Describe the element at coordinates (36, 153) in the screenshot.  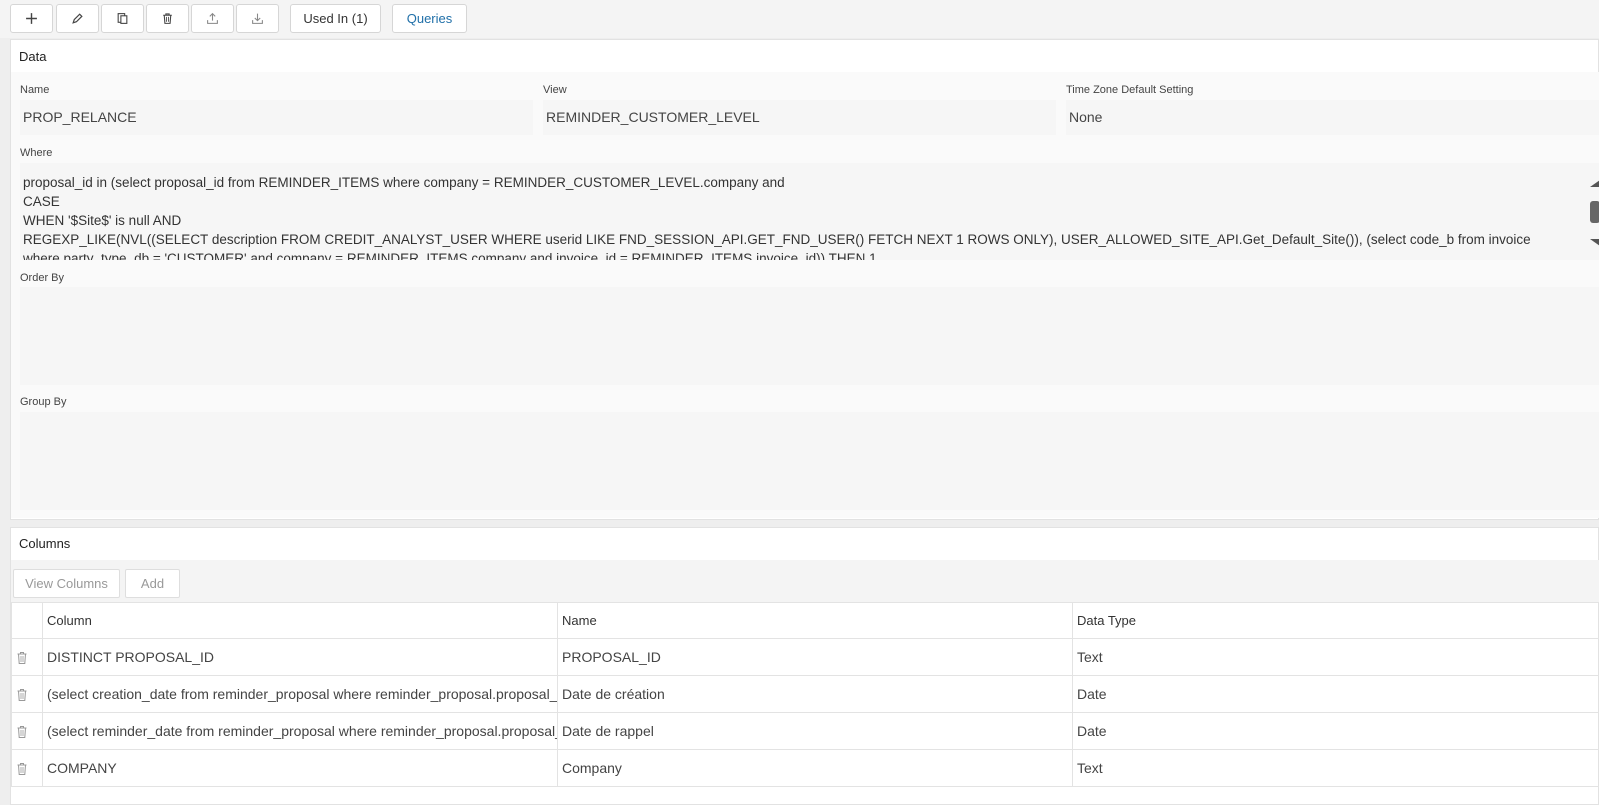
I see `where-label: Where` at that location.